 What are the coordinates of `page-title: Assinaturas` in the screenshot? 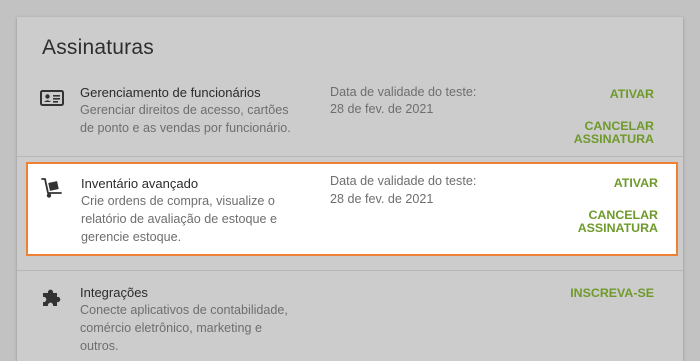 It's located at (98, 47).